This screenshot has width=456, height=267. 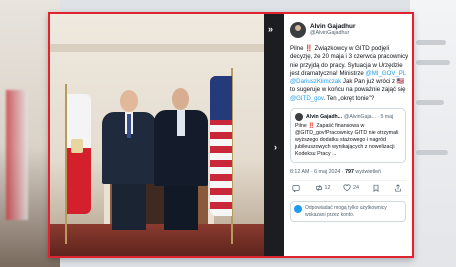 What do you see at coordinates (307, 98) in the screenshot?
I see `mention-link: @GITD_gov` at bounding box center [307, 98].